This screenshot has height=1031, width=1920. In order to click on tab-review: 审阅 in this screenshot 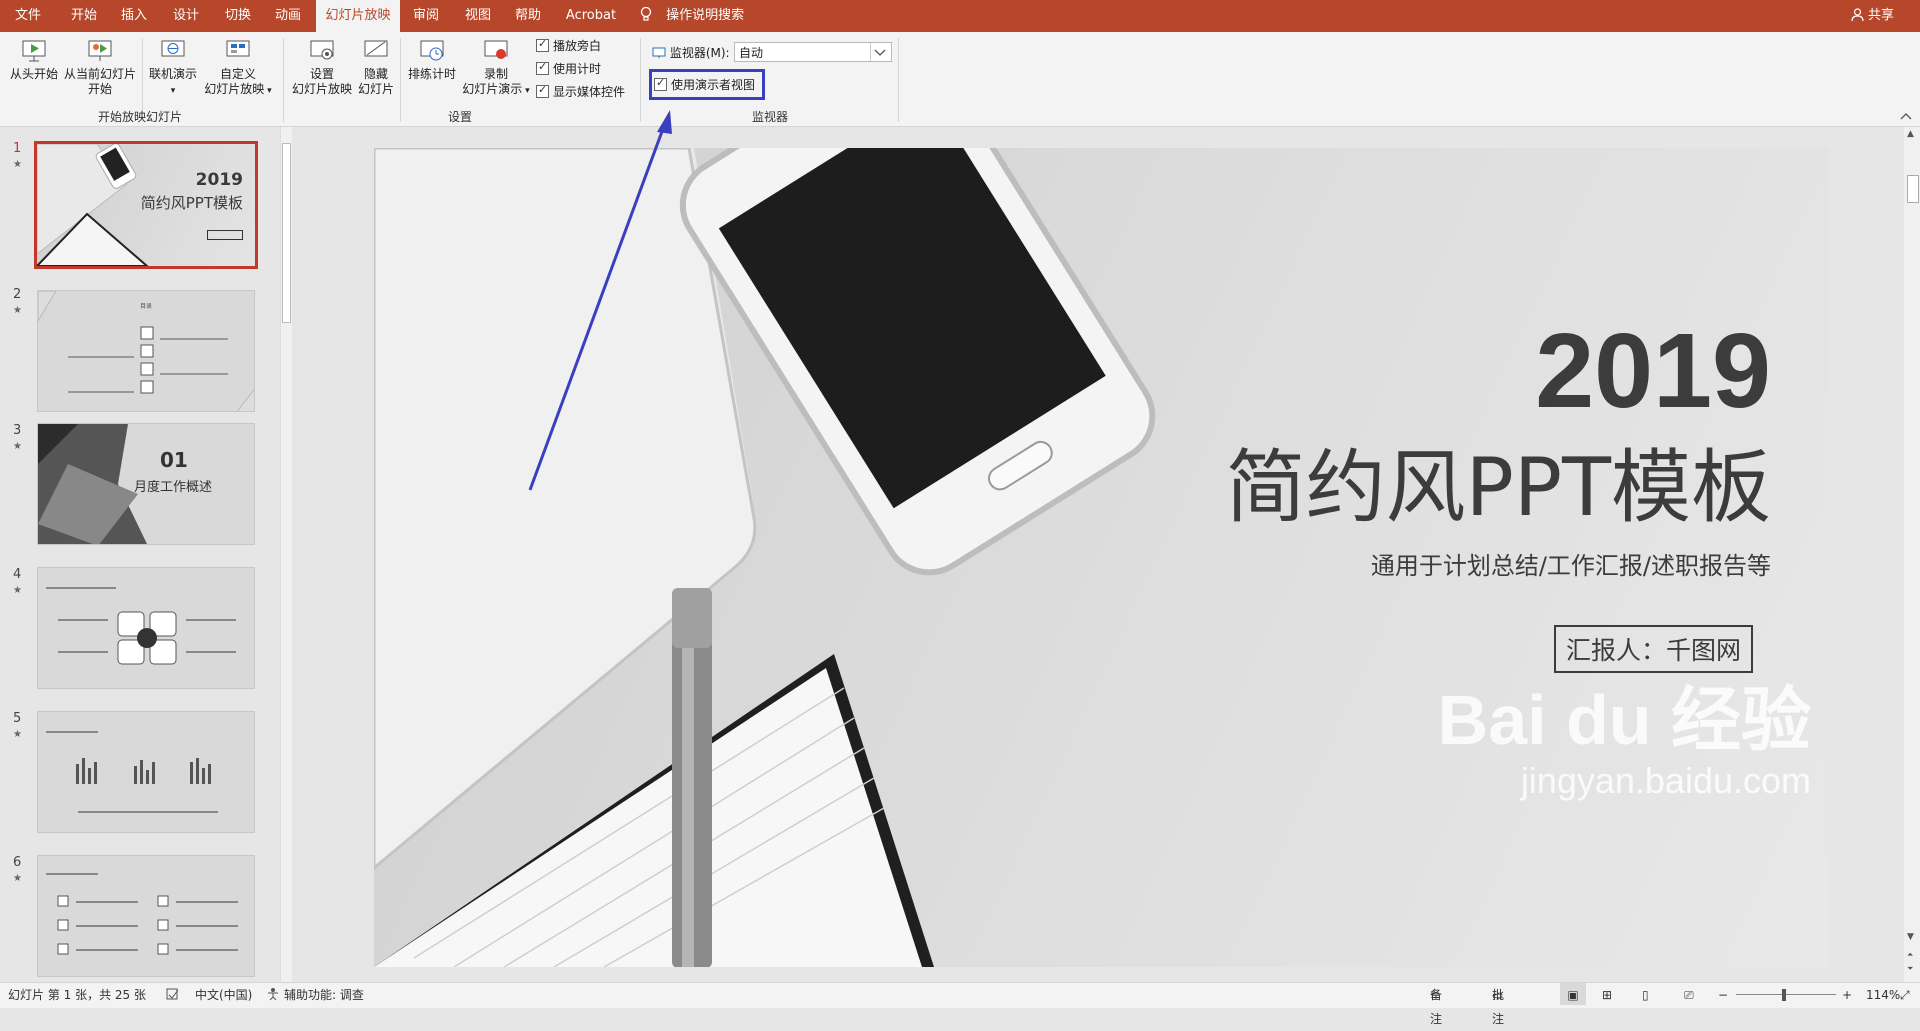, I will do `click(426, 16)`.